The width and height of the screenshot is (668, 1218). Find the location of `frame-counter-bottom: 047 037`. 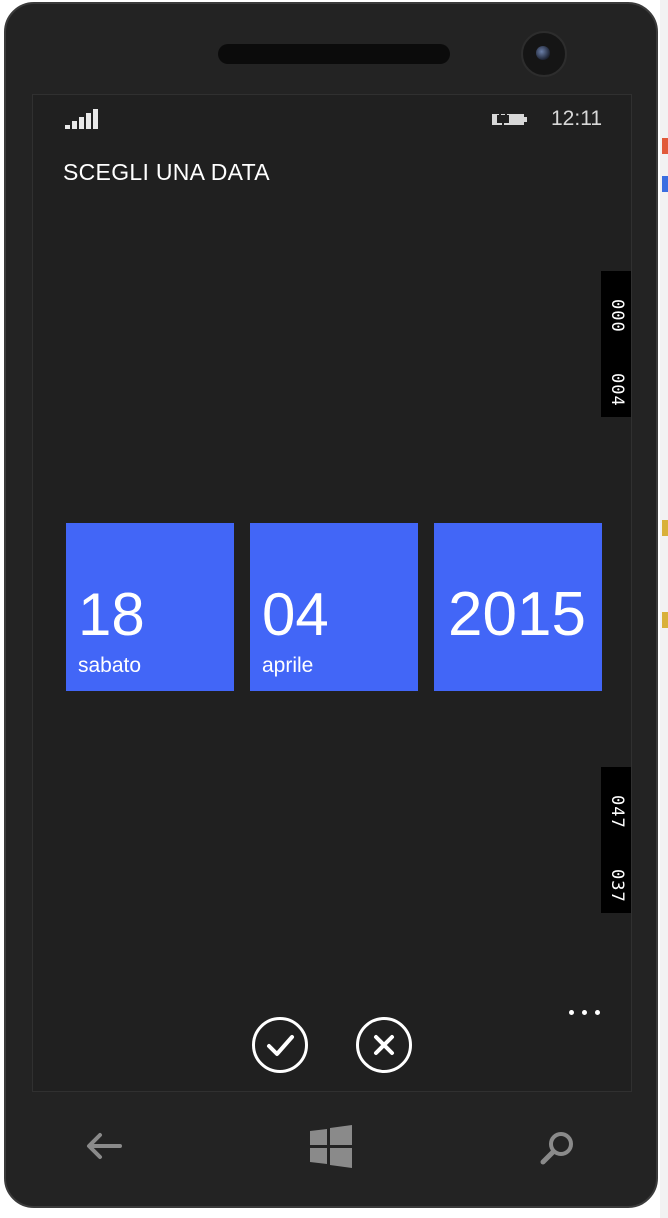

frame-counter-bottom: 047 037 is located at coordinates (616, 840).